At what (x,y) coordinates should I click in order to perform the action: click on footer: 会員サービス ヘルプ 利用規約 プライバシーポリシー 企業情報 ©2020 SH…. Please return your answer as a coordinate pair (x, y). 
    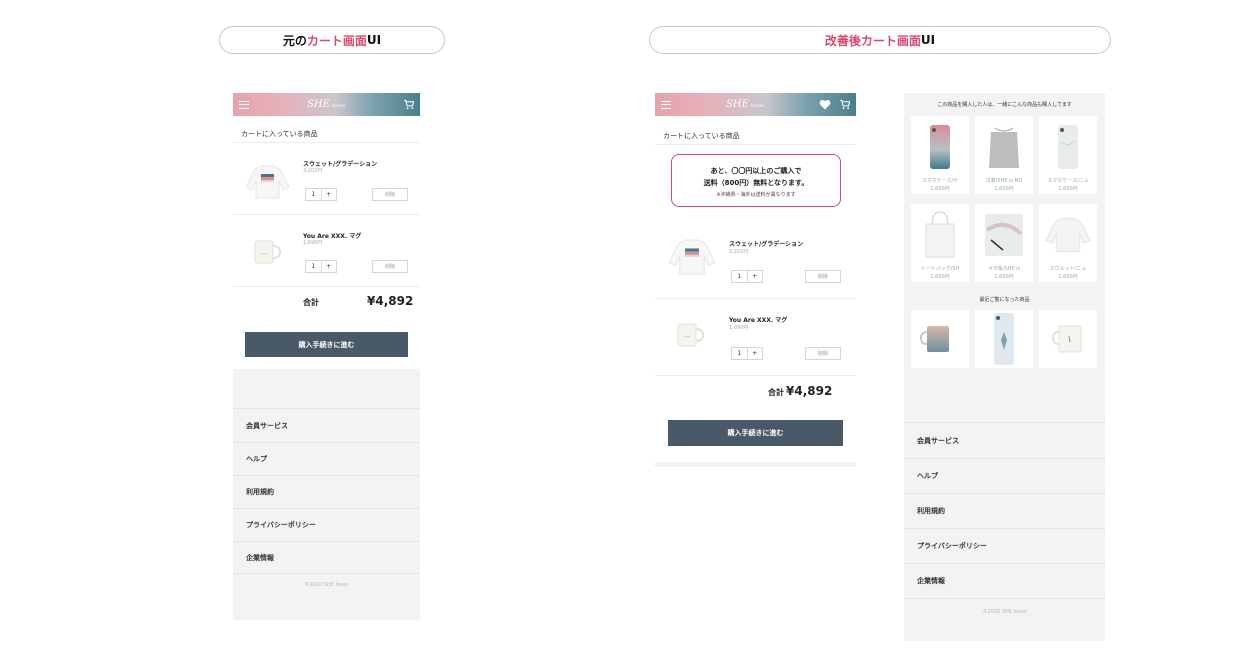
    Looking at the image, I should click on (326, 494).